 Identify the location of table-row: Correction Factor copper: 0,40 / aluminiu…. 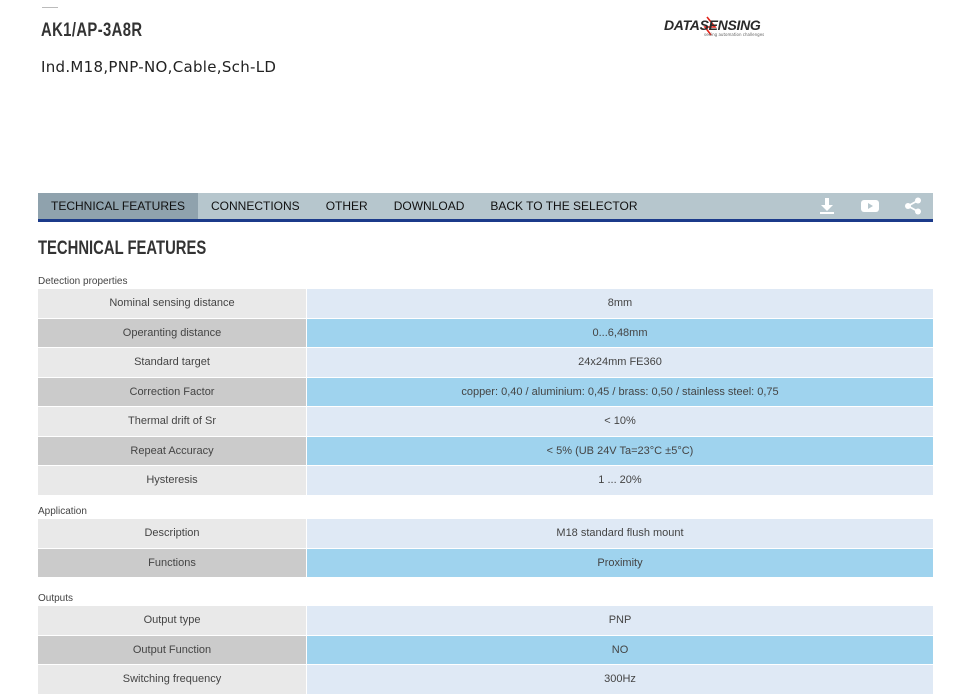
(485, 392).